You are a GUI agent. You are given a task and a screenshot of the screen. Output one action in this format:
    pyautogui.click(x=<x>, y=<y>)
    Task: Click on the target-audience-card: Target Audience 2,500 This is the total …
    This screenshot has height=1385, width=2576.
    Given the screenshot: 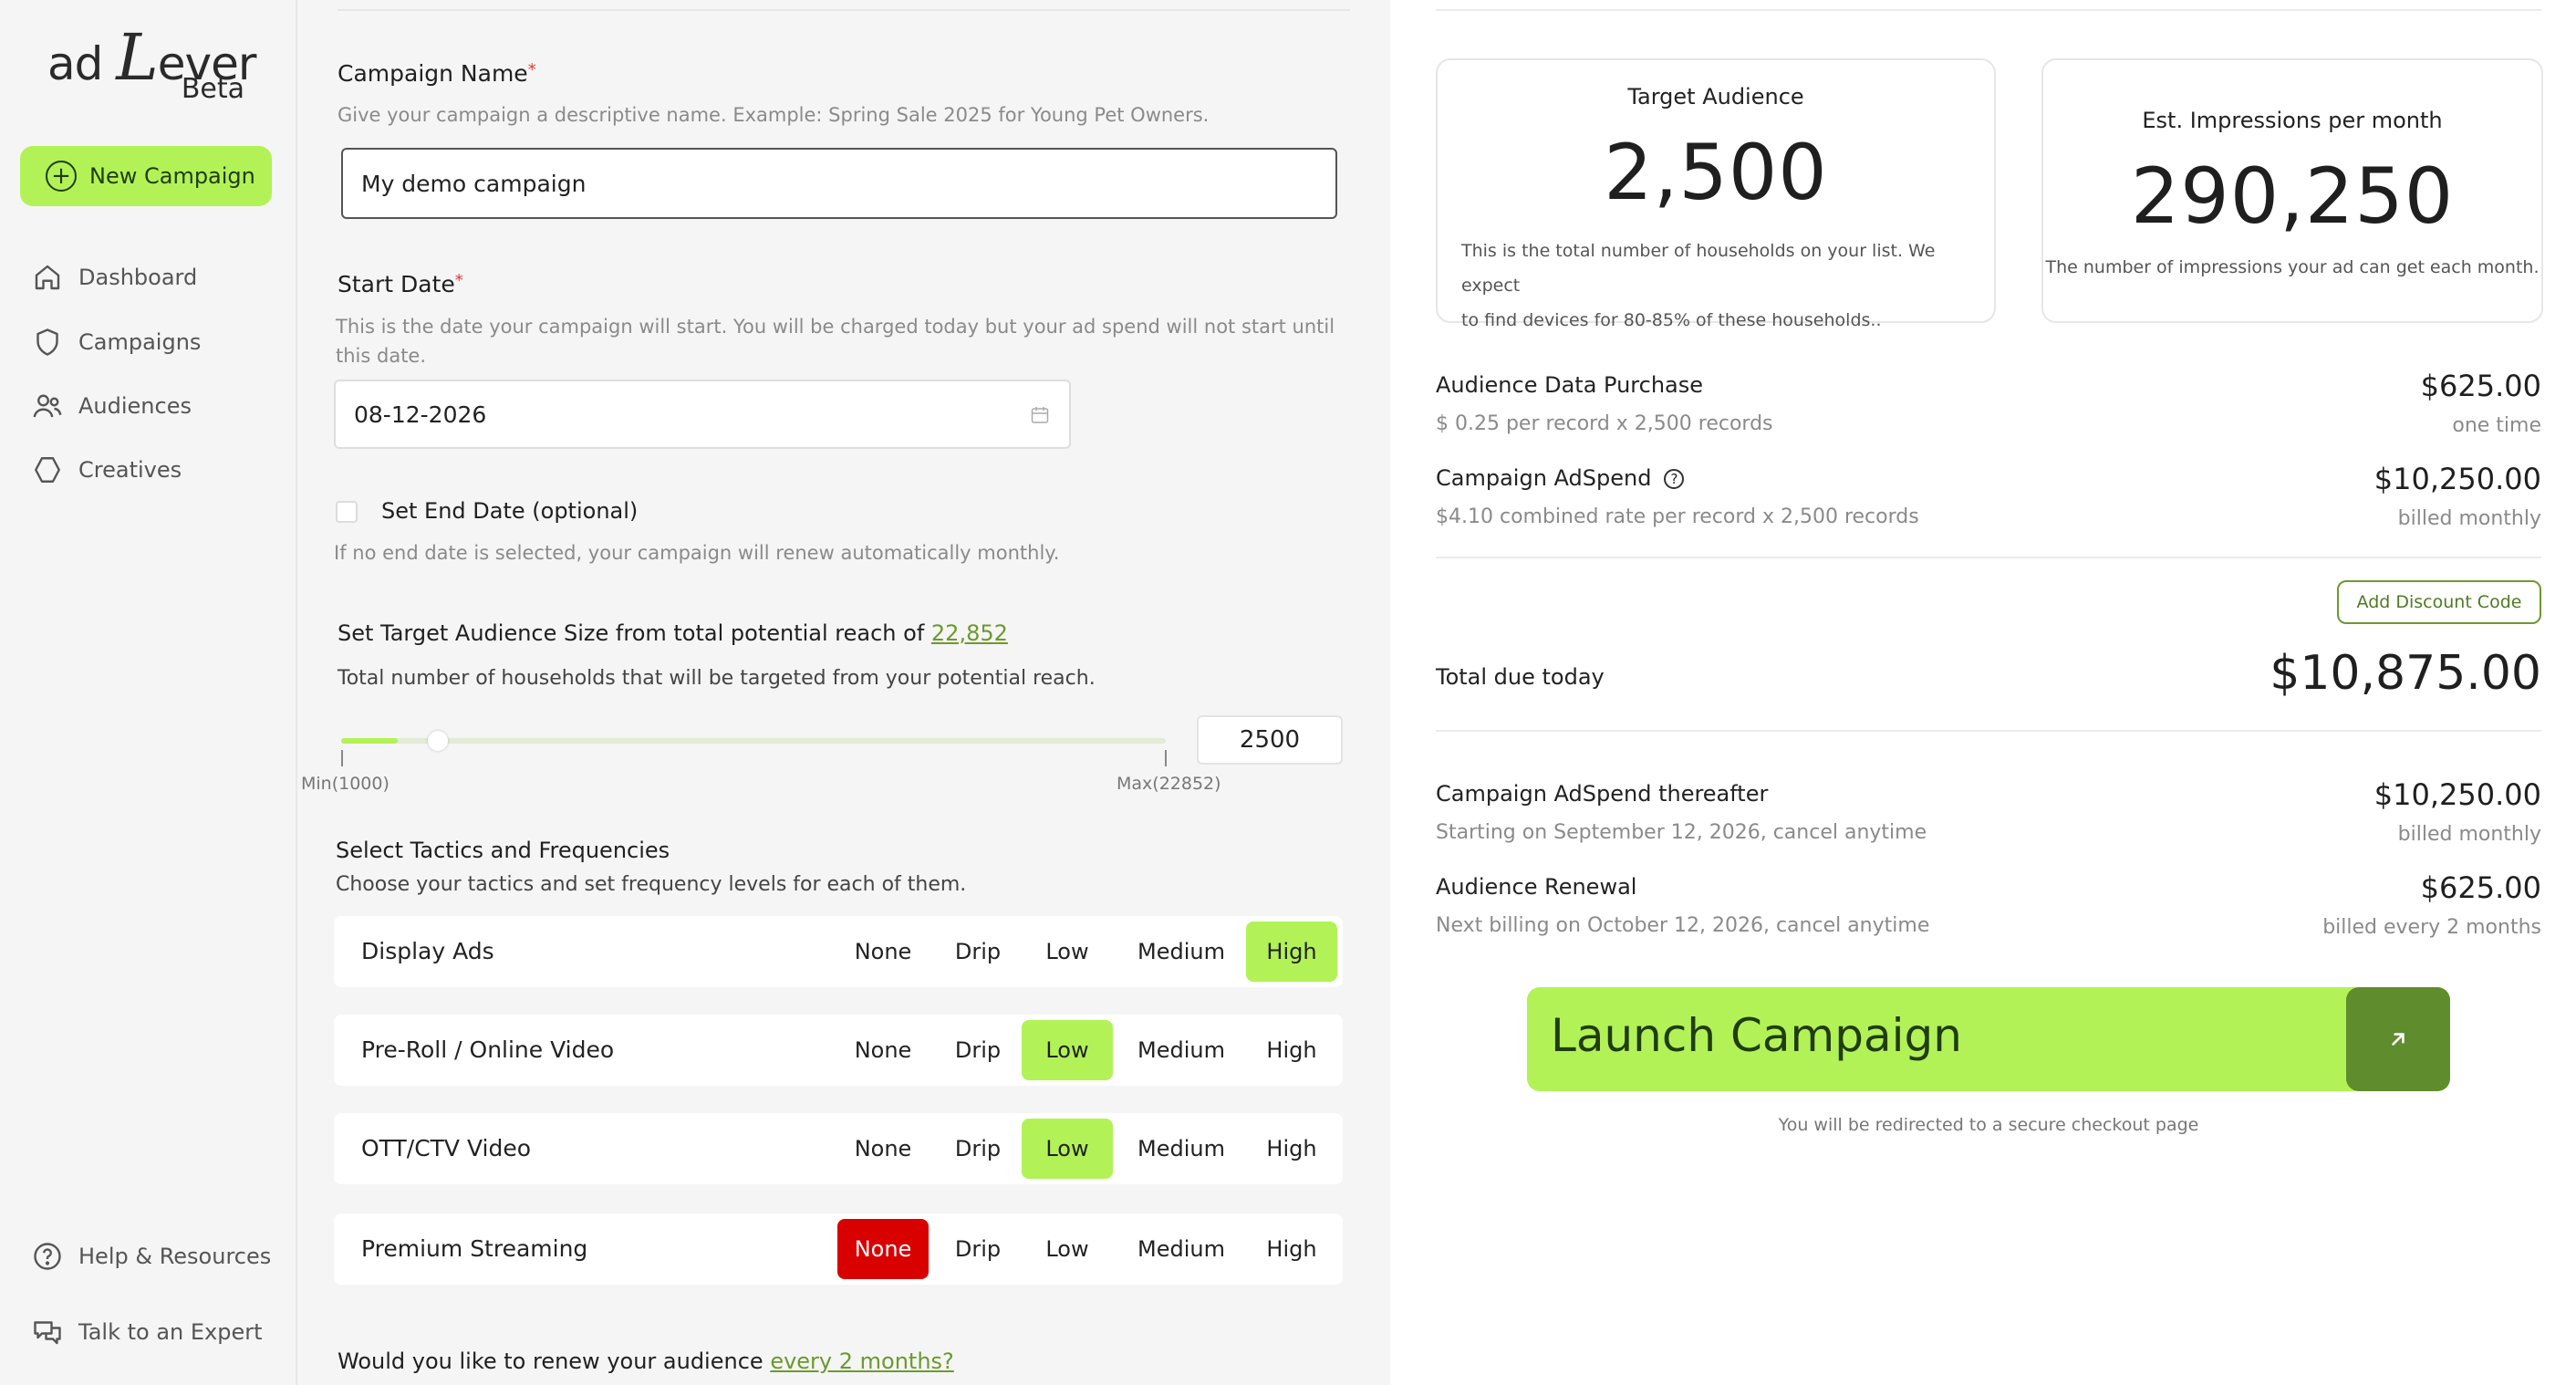 What is the action you would take?
    pyautogui.click(x=1716, y=194)
    